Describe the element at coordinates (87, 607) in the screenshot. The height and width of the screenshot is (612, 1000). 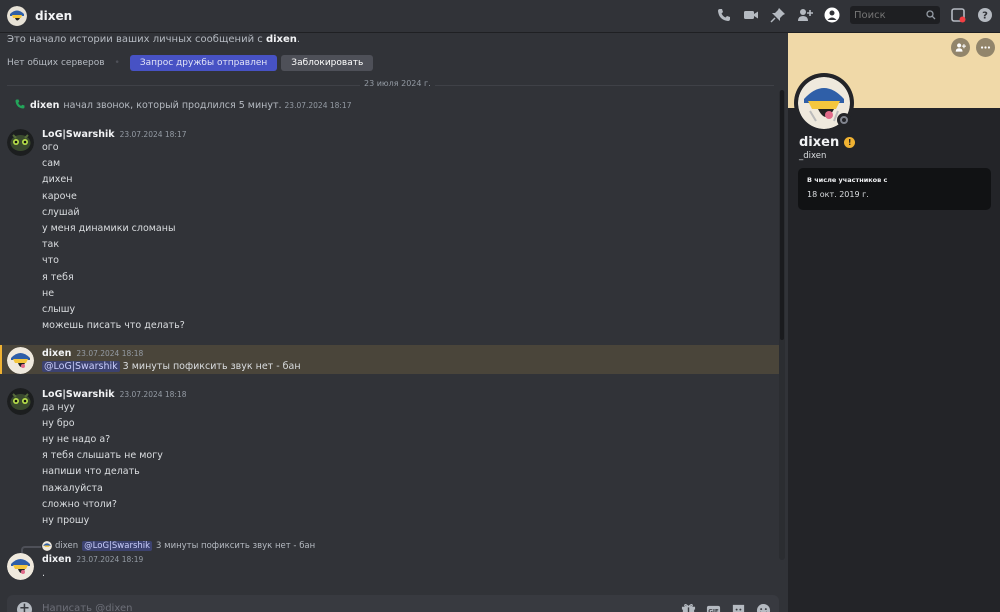
I see `composer-placeholder: Написать @dixen` at that location.